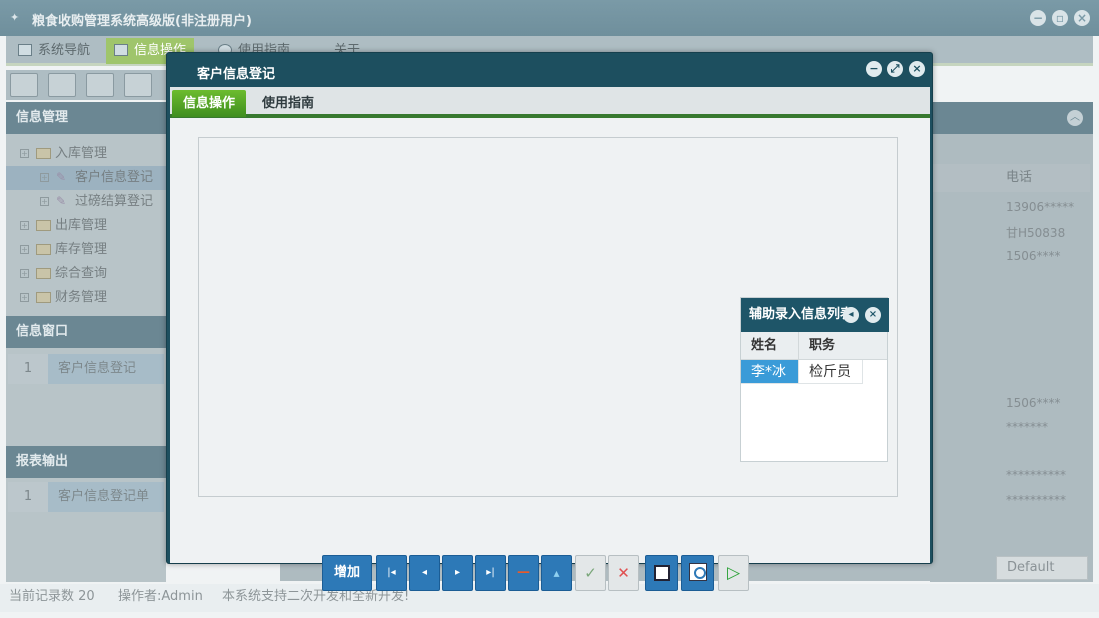 The width and height of the screenshot is (1099, 618). Describe the element at coordinates (831, 372) in the screenshot. I see `assist-cell-role: 检斤员` at that location.